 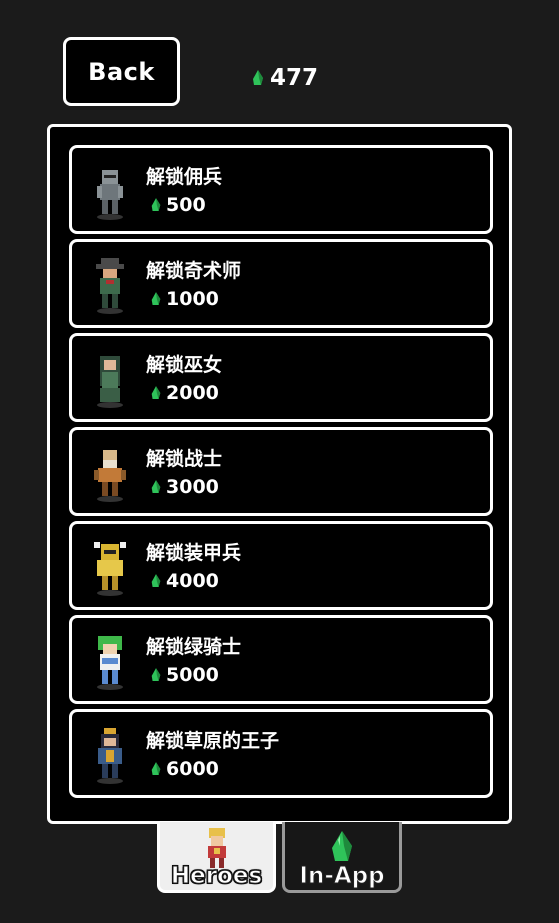 I want to click on item-name: 解锁巫女, so click(x=184, y=365).